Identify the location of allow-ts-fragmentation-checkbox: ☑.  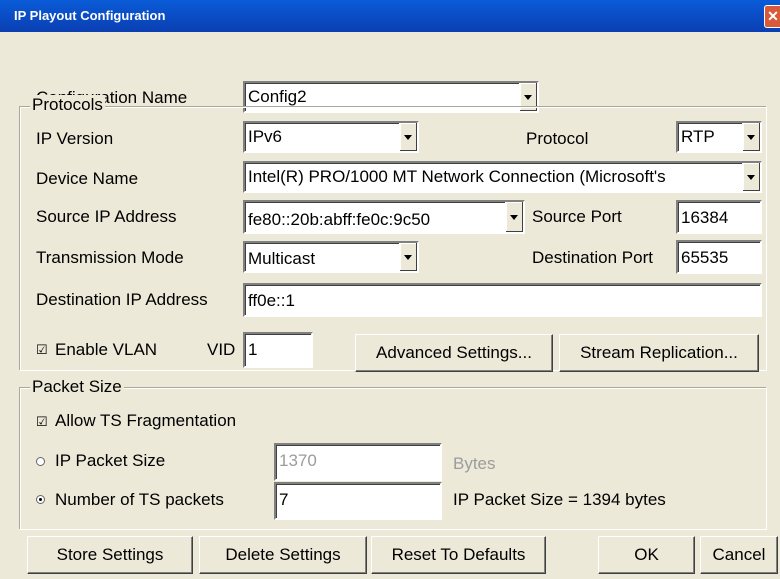
(42, 422).